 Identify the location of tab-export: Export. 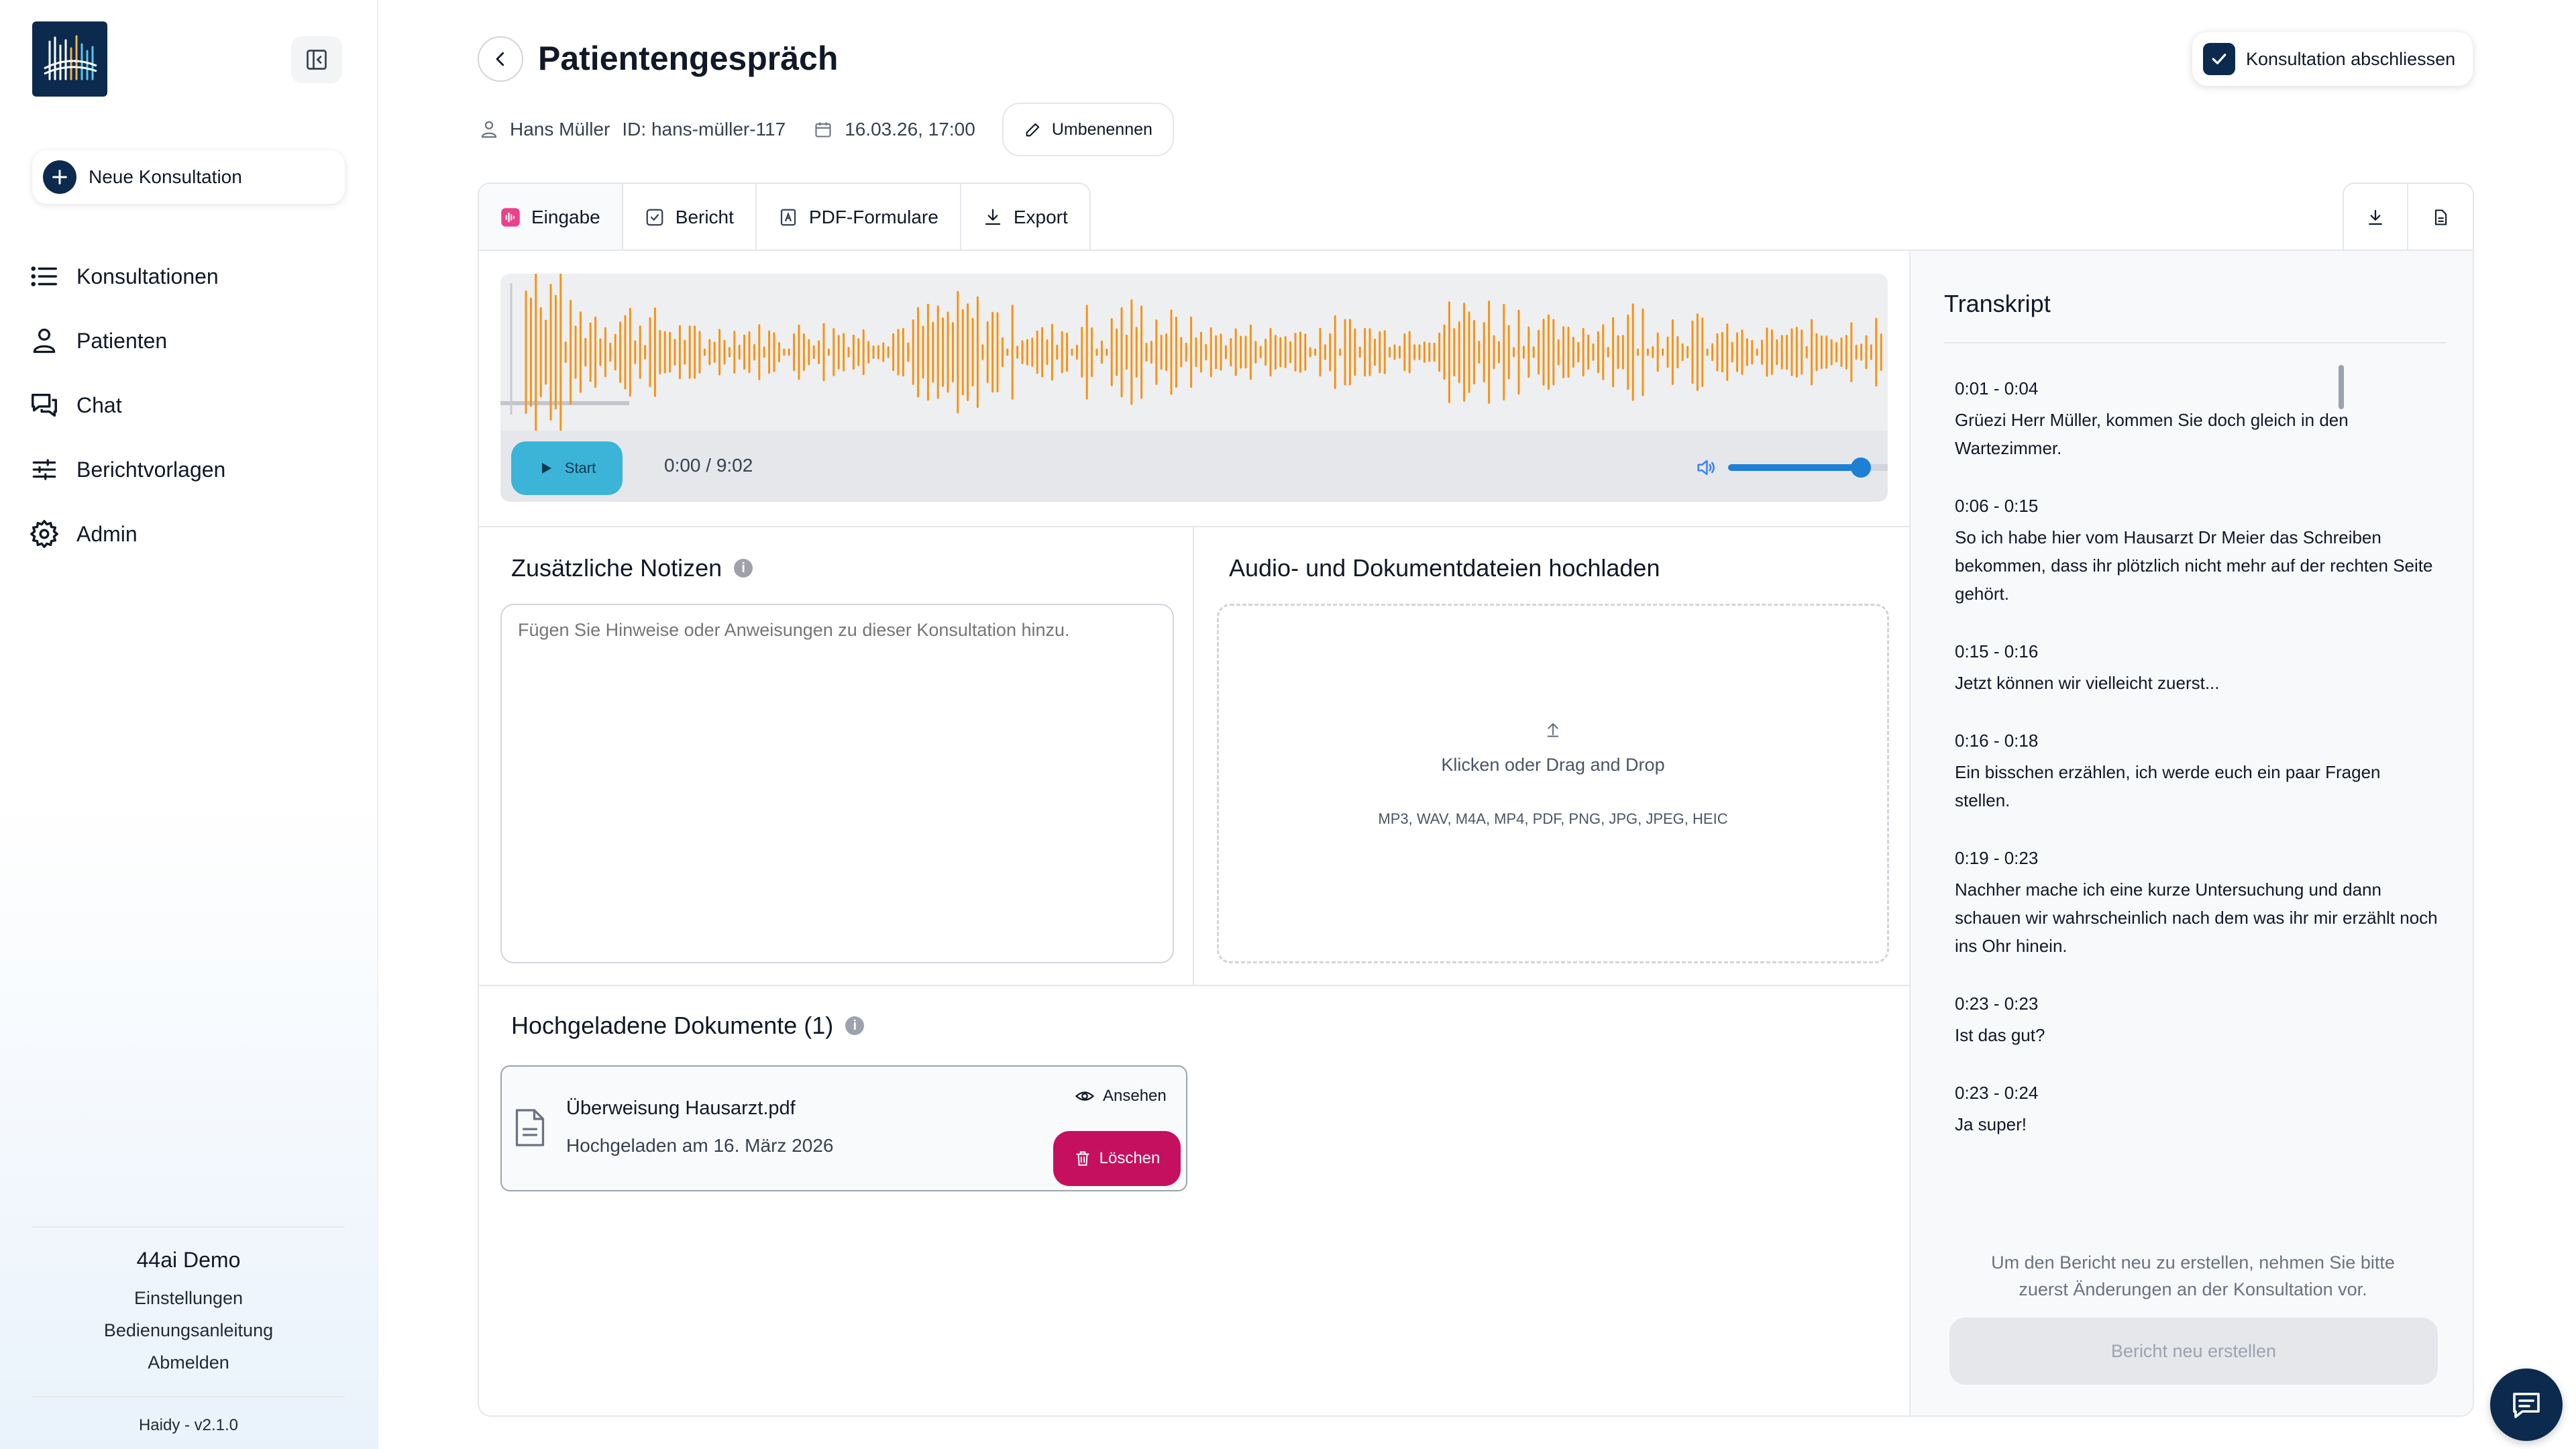
(1025, 217).